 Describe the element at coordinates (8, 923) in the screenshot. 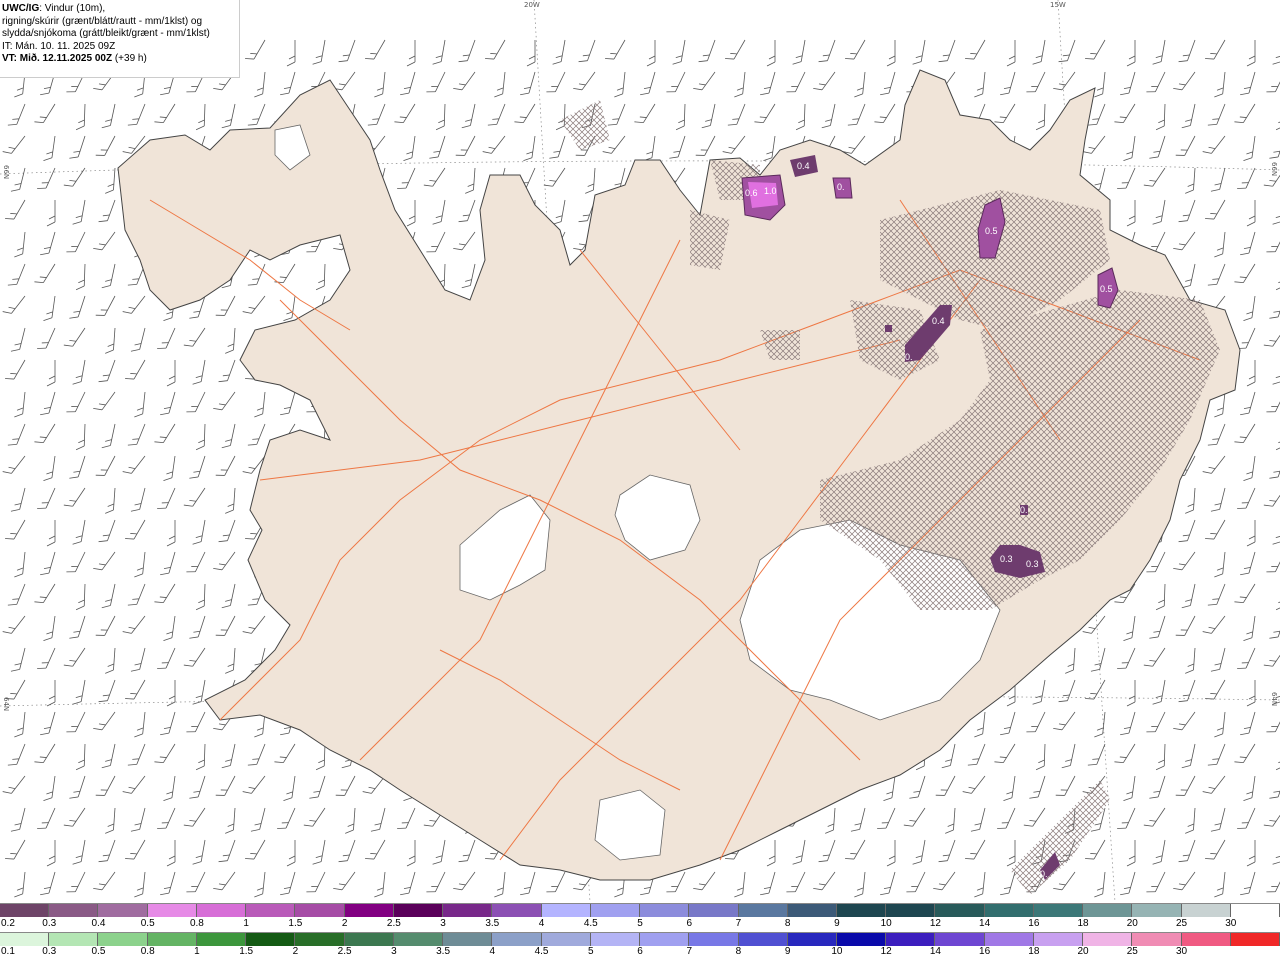

I see `legend-label: 0.2` at that location.